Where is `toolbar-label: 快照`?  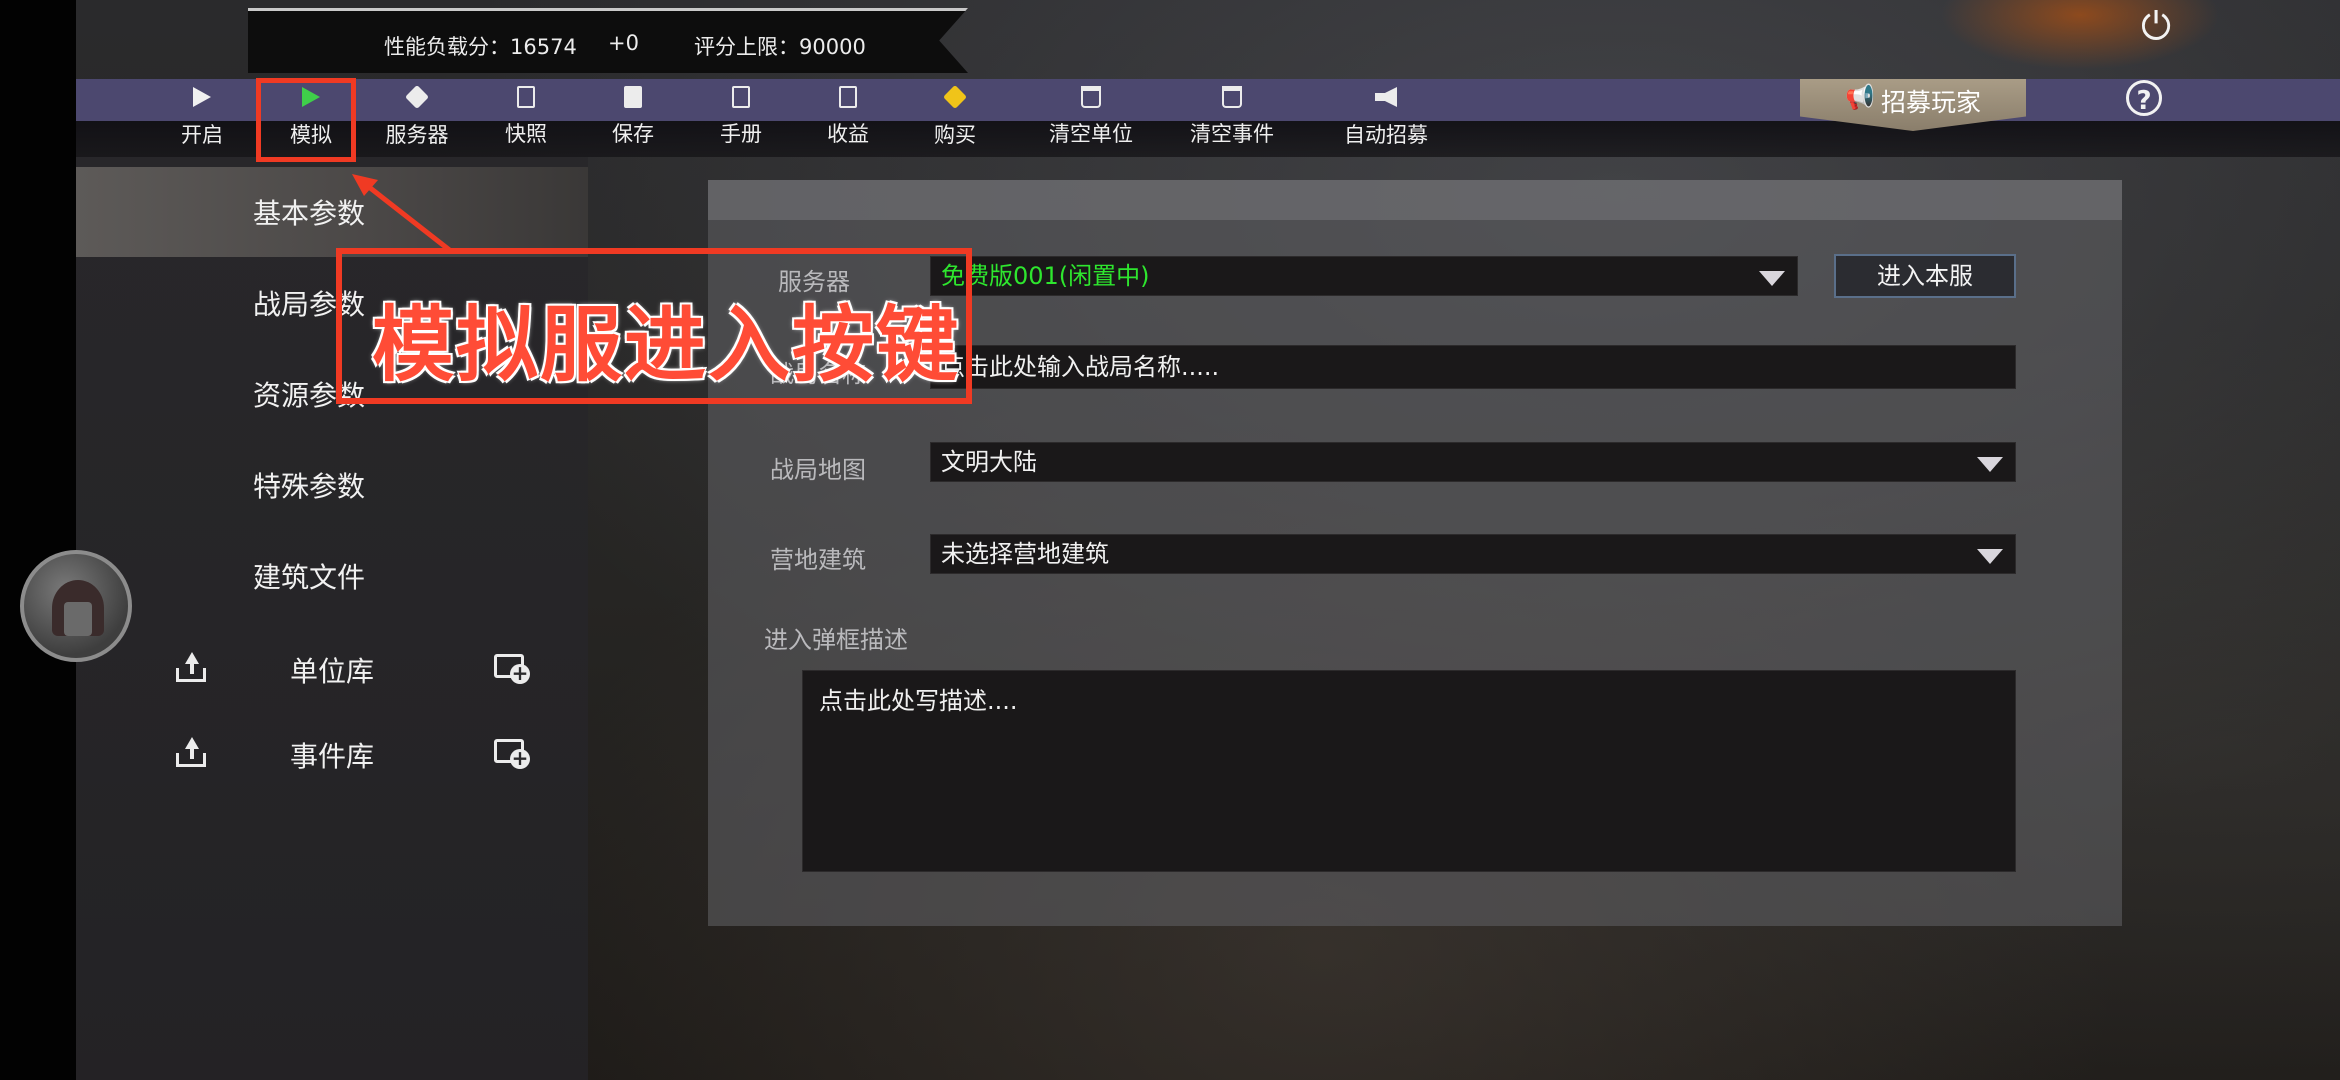 toolbar-label: 快照 is located at coordinates (526, 134).